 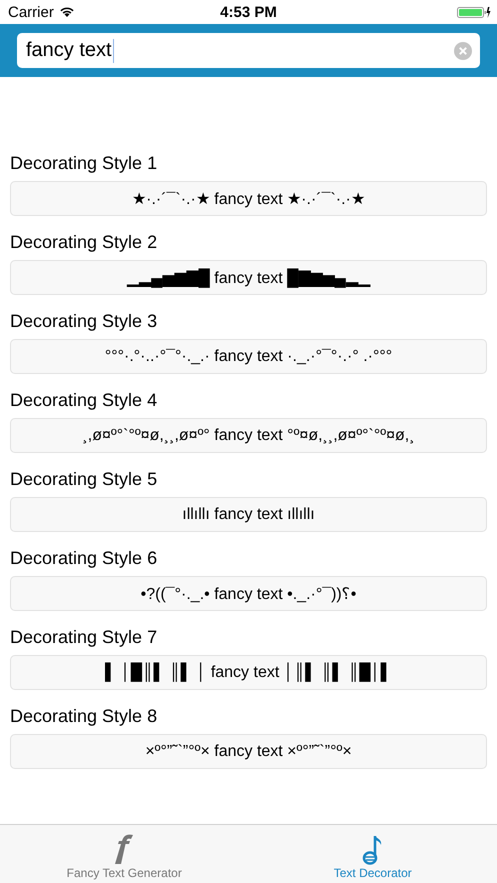 What do you see at coordinates (124, 850) in the screenshot?
I see `italic-f-icon` at bounding box center [124, 850].